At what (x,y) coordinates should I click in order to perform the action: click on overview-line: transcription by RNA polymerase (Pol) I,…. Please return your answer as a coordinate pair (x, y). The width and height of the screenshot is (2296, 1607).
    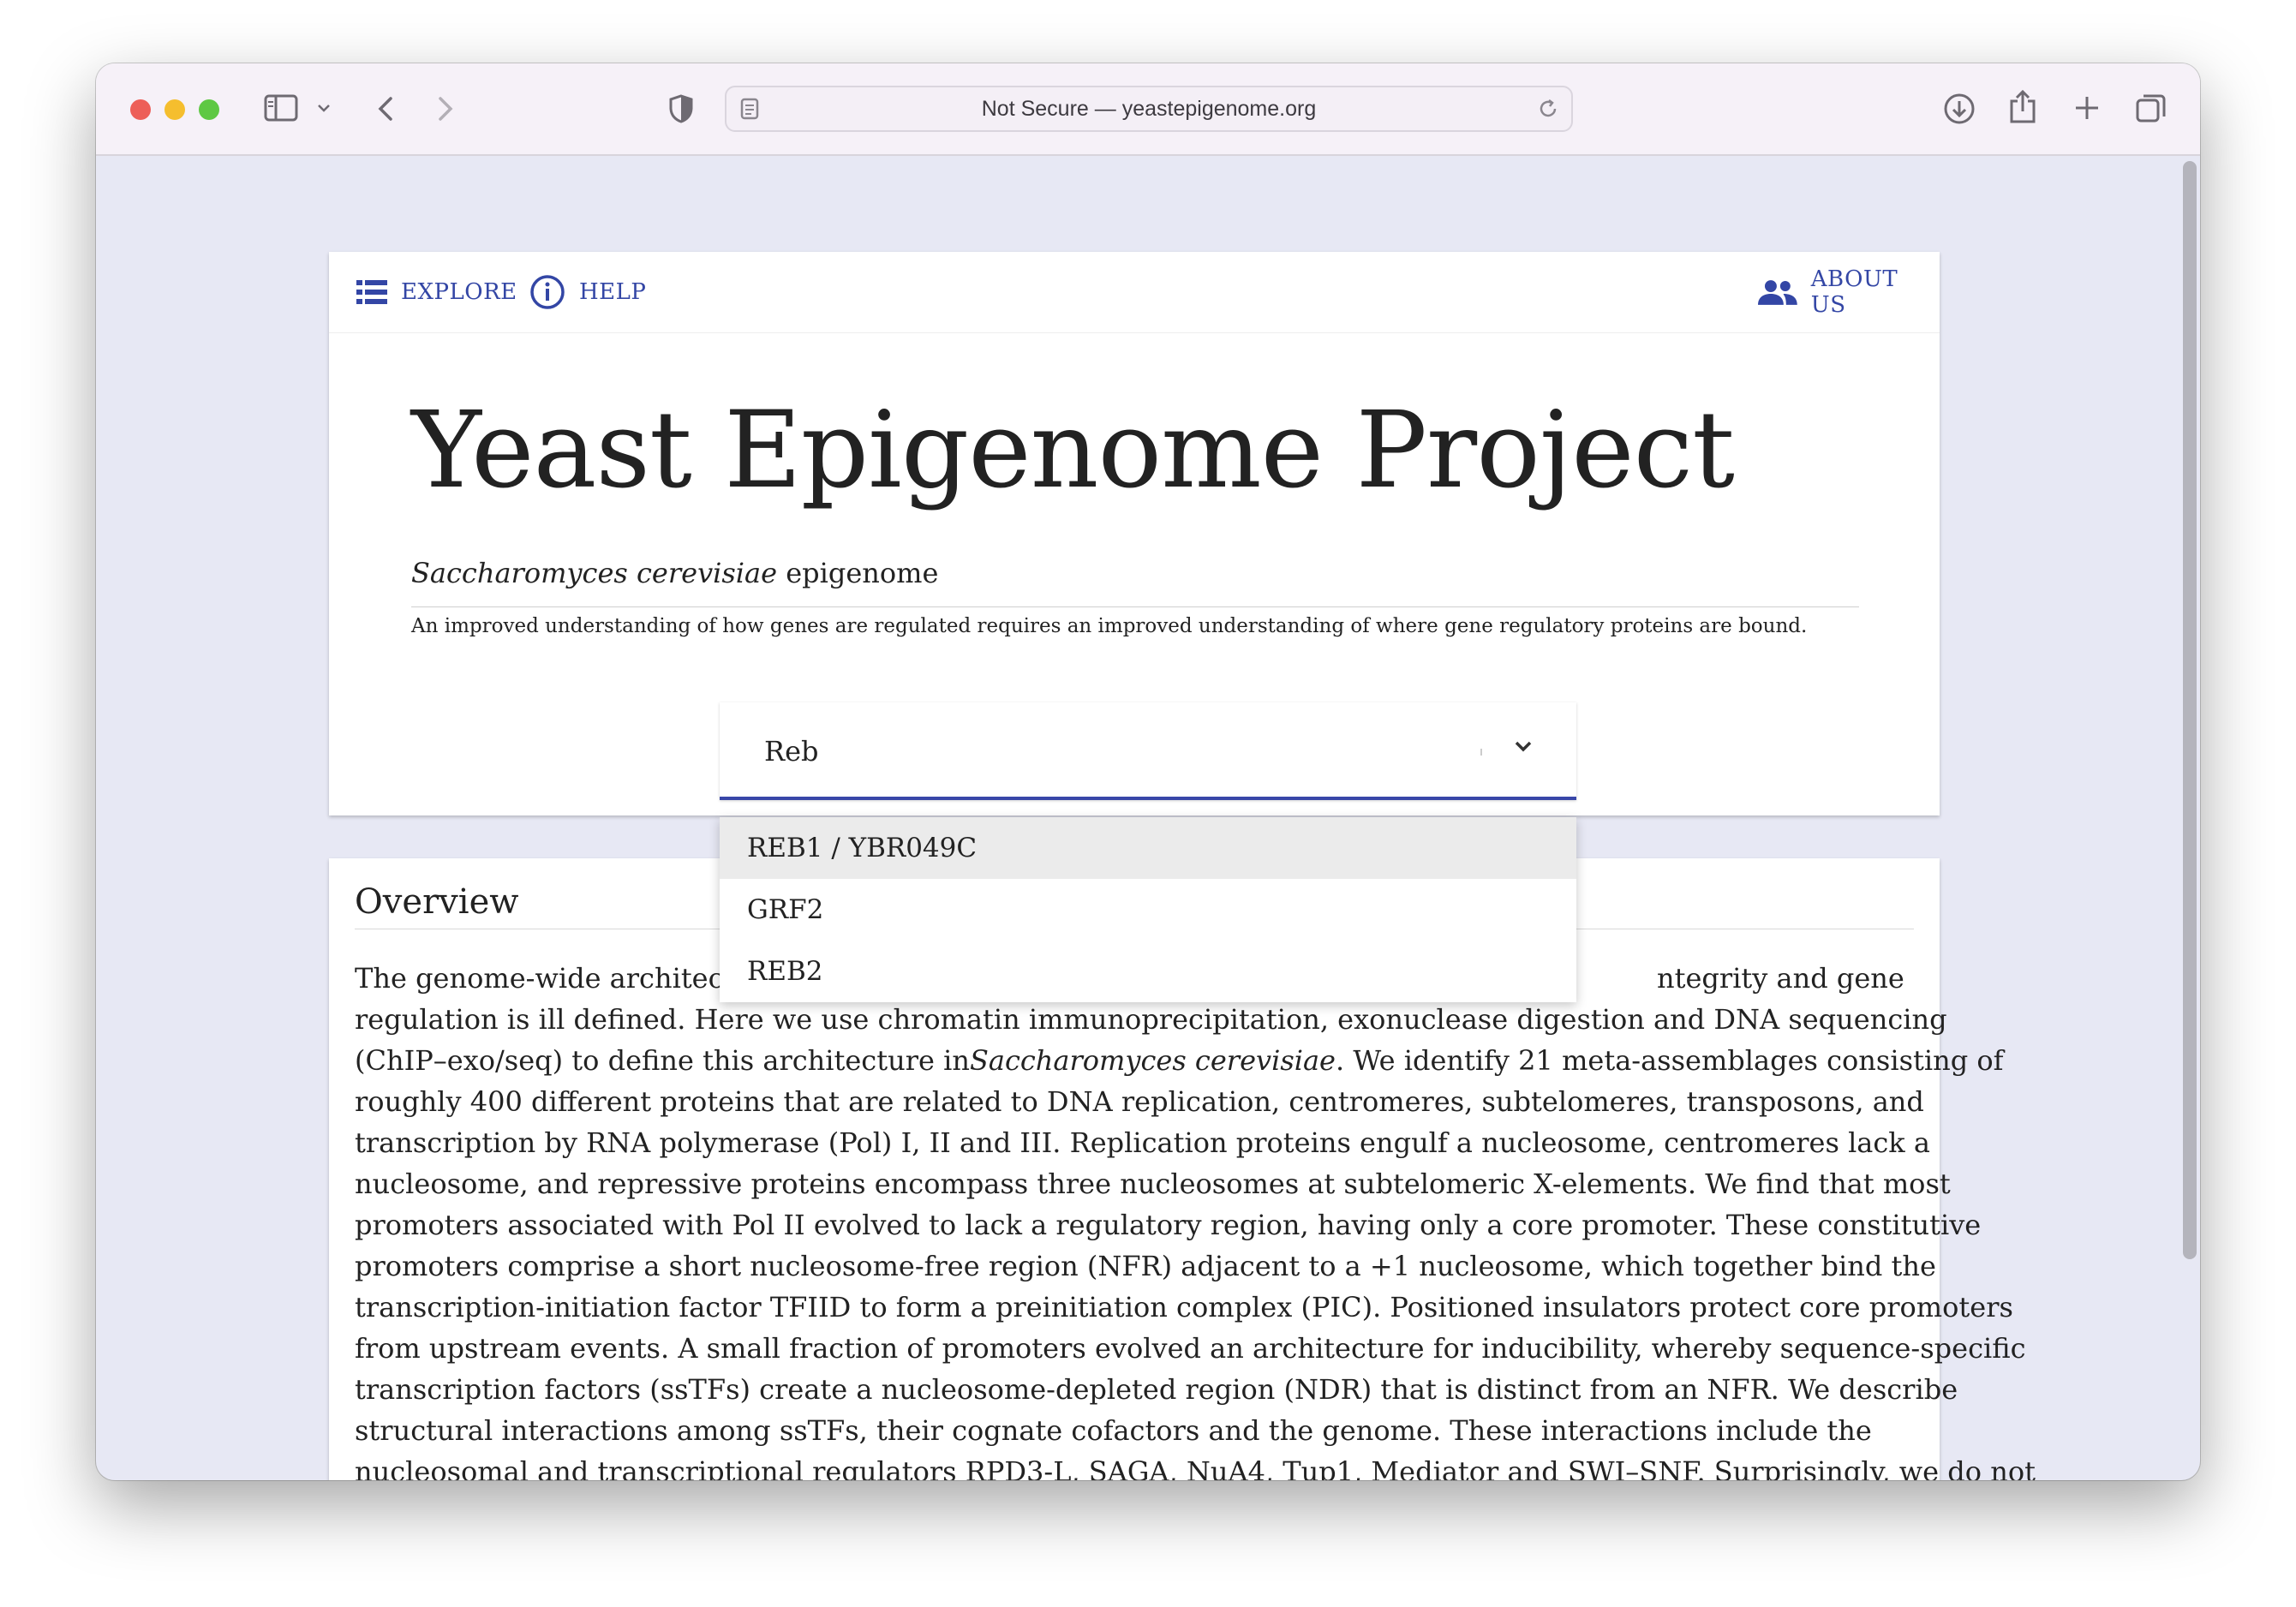
    Looking at the image, I should click on (1142, 1142).